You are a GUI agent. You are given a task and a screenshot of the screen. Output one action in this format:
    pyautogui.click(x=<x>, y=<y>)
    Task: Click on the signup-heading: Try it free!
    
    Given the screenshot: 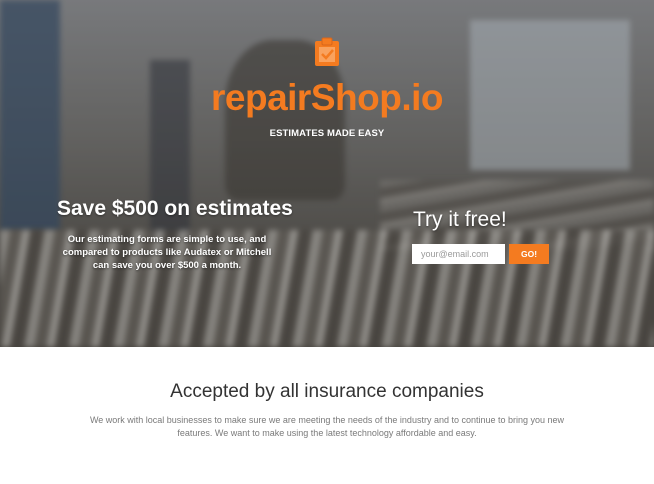 What is the action you would take?
    pyautogui.click(x=460, y=219)
    